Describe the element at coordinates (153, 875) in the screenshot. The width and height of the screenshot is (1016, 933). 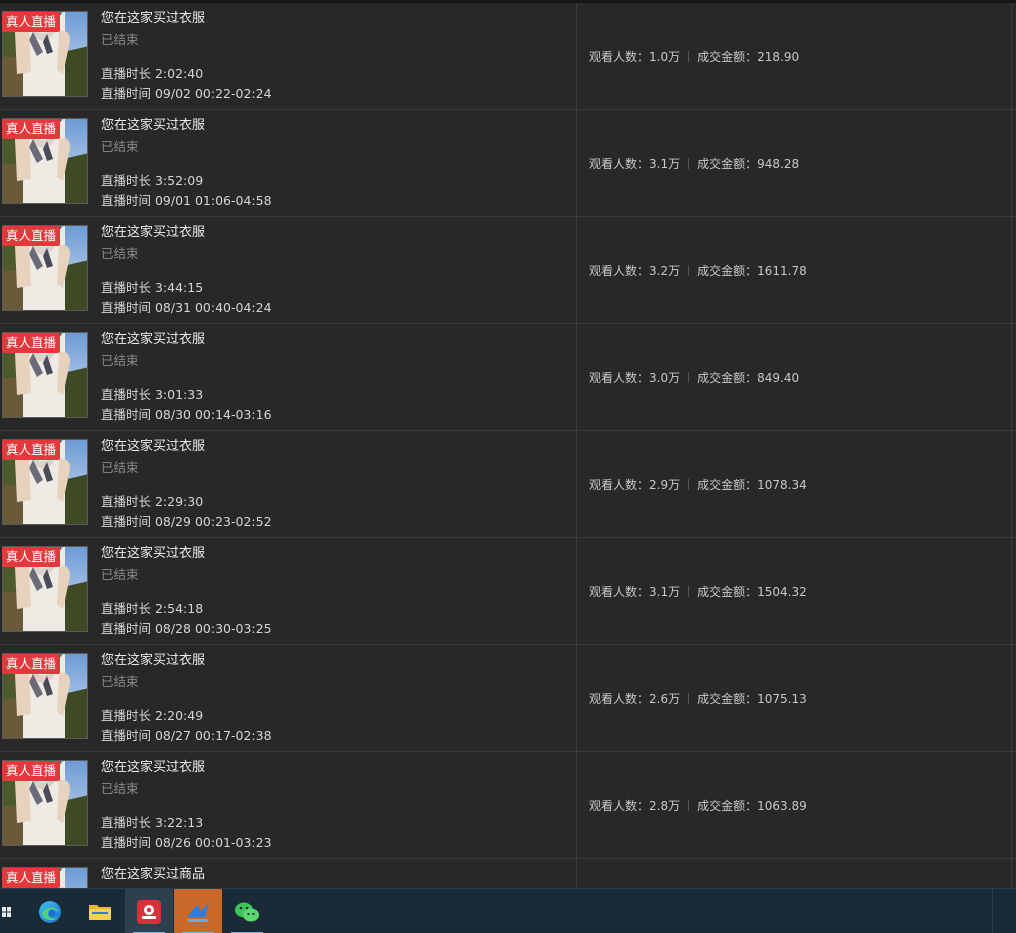
I see `session-title: 您在这家买过商品` at that location.